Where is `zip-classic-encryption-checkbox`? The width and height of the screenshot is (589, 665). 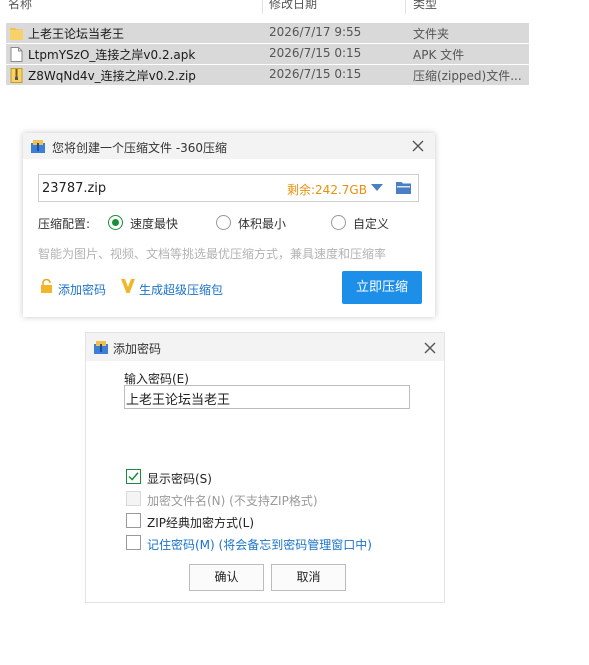 zip-classic-encryption-checkbox is located at coordinates (133, 520).